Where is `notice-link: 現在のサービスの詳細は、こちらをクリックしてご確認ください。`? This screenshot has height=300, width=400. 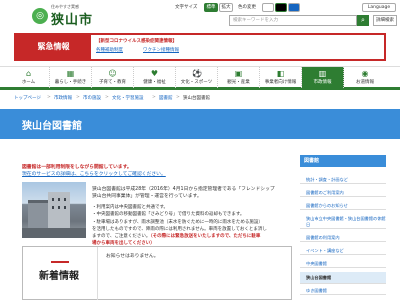 notice-link: 現在のサービスの詳細は、こちらをクリックしてご確認ください。 is located at coordinates (94, 173).